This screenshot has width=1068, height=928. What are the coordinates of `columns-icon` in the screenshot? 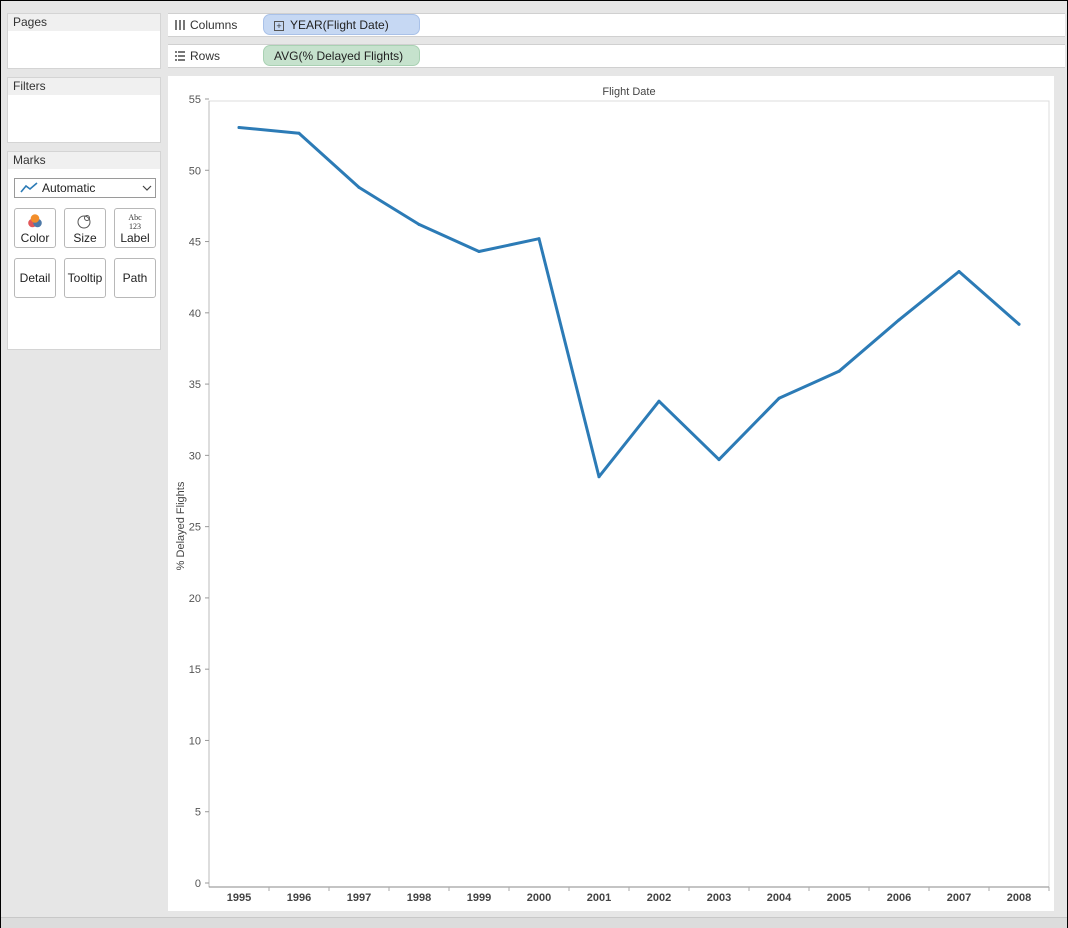 It's located at (180, 25).